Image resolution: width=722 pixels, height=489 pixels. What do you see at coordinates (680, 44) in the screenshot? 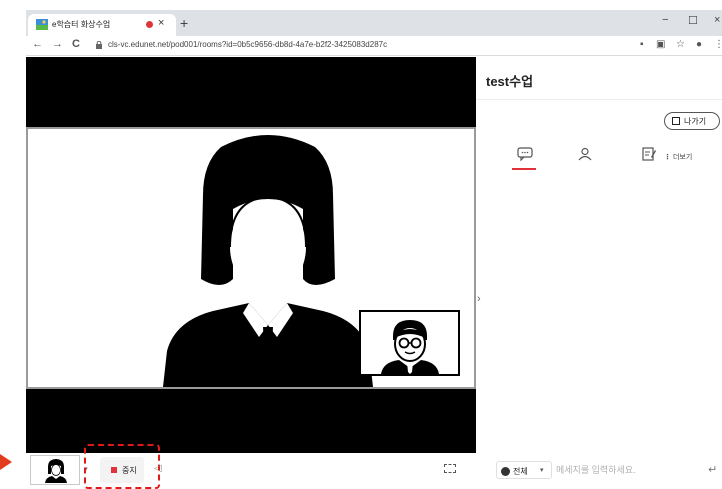
I see `bookmark-star-icon: ☆` at bounding box center [680, 44].